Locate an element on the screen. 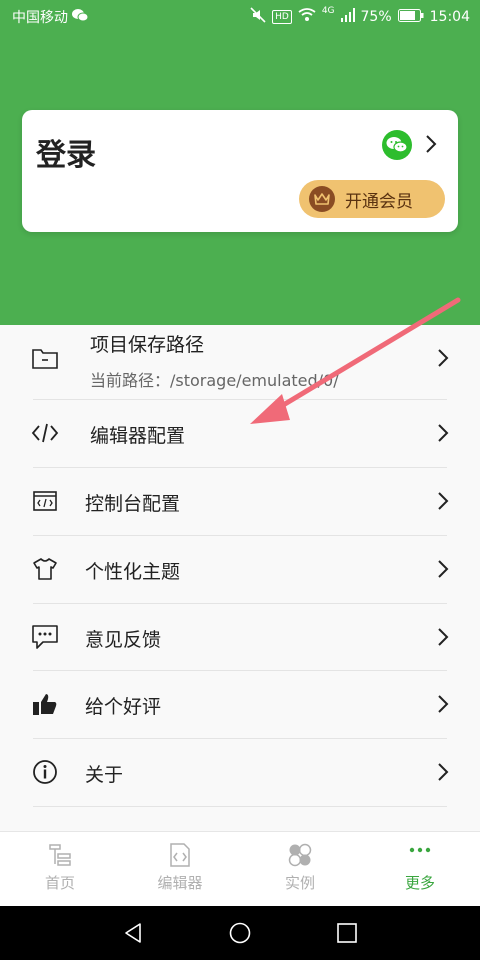 Image resolution: width=480 pixels, height=960 pixels. nav-label: 首页 is located at coordinates (59, 883).